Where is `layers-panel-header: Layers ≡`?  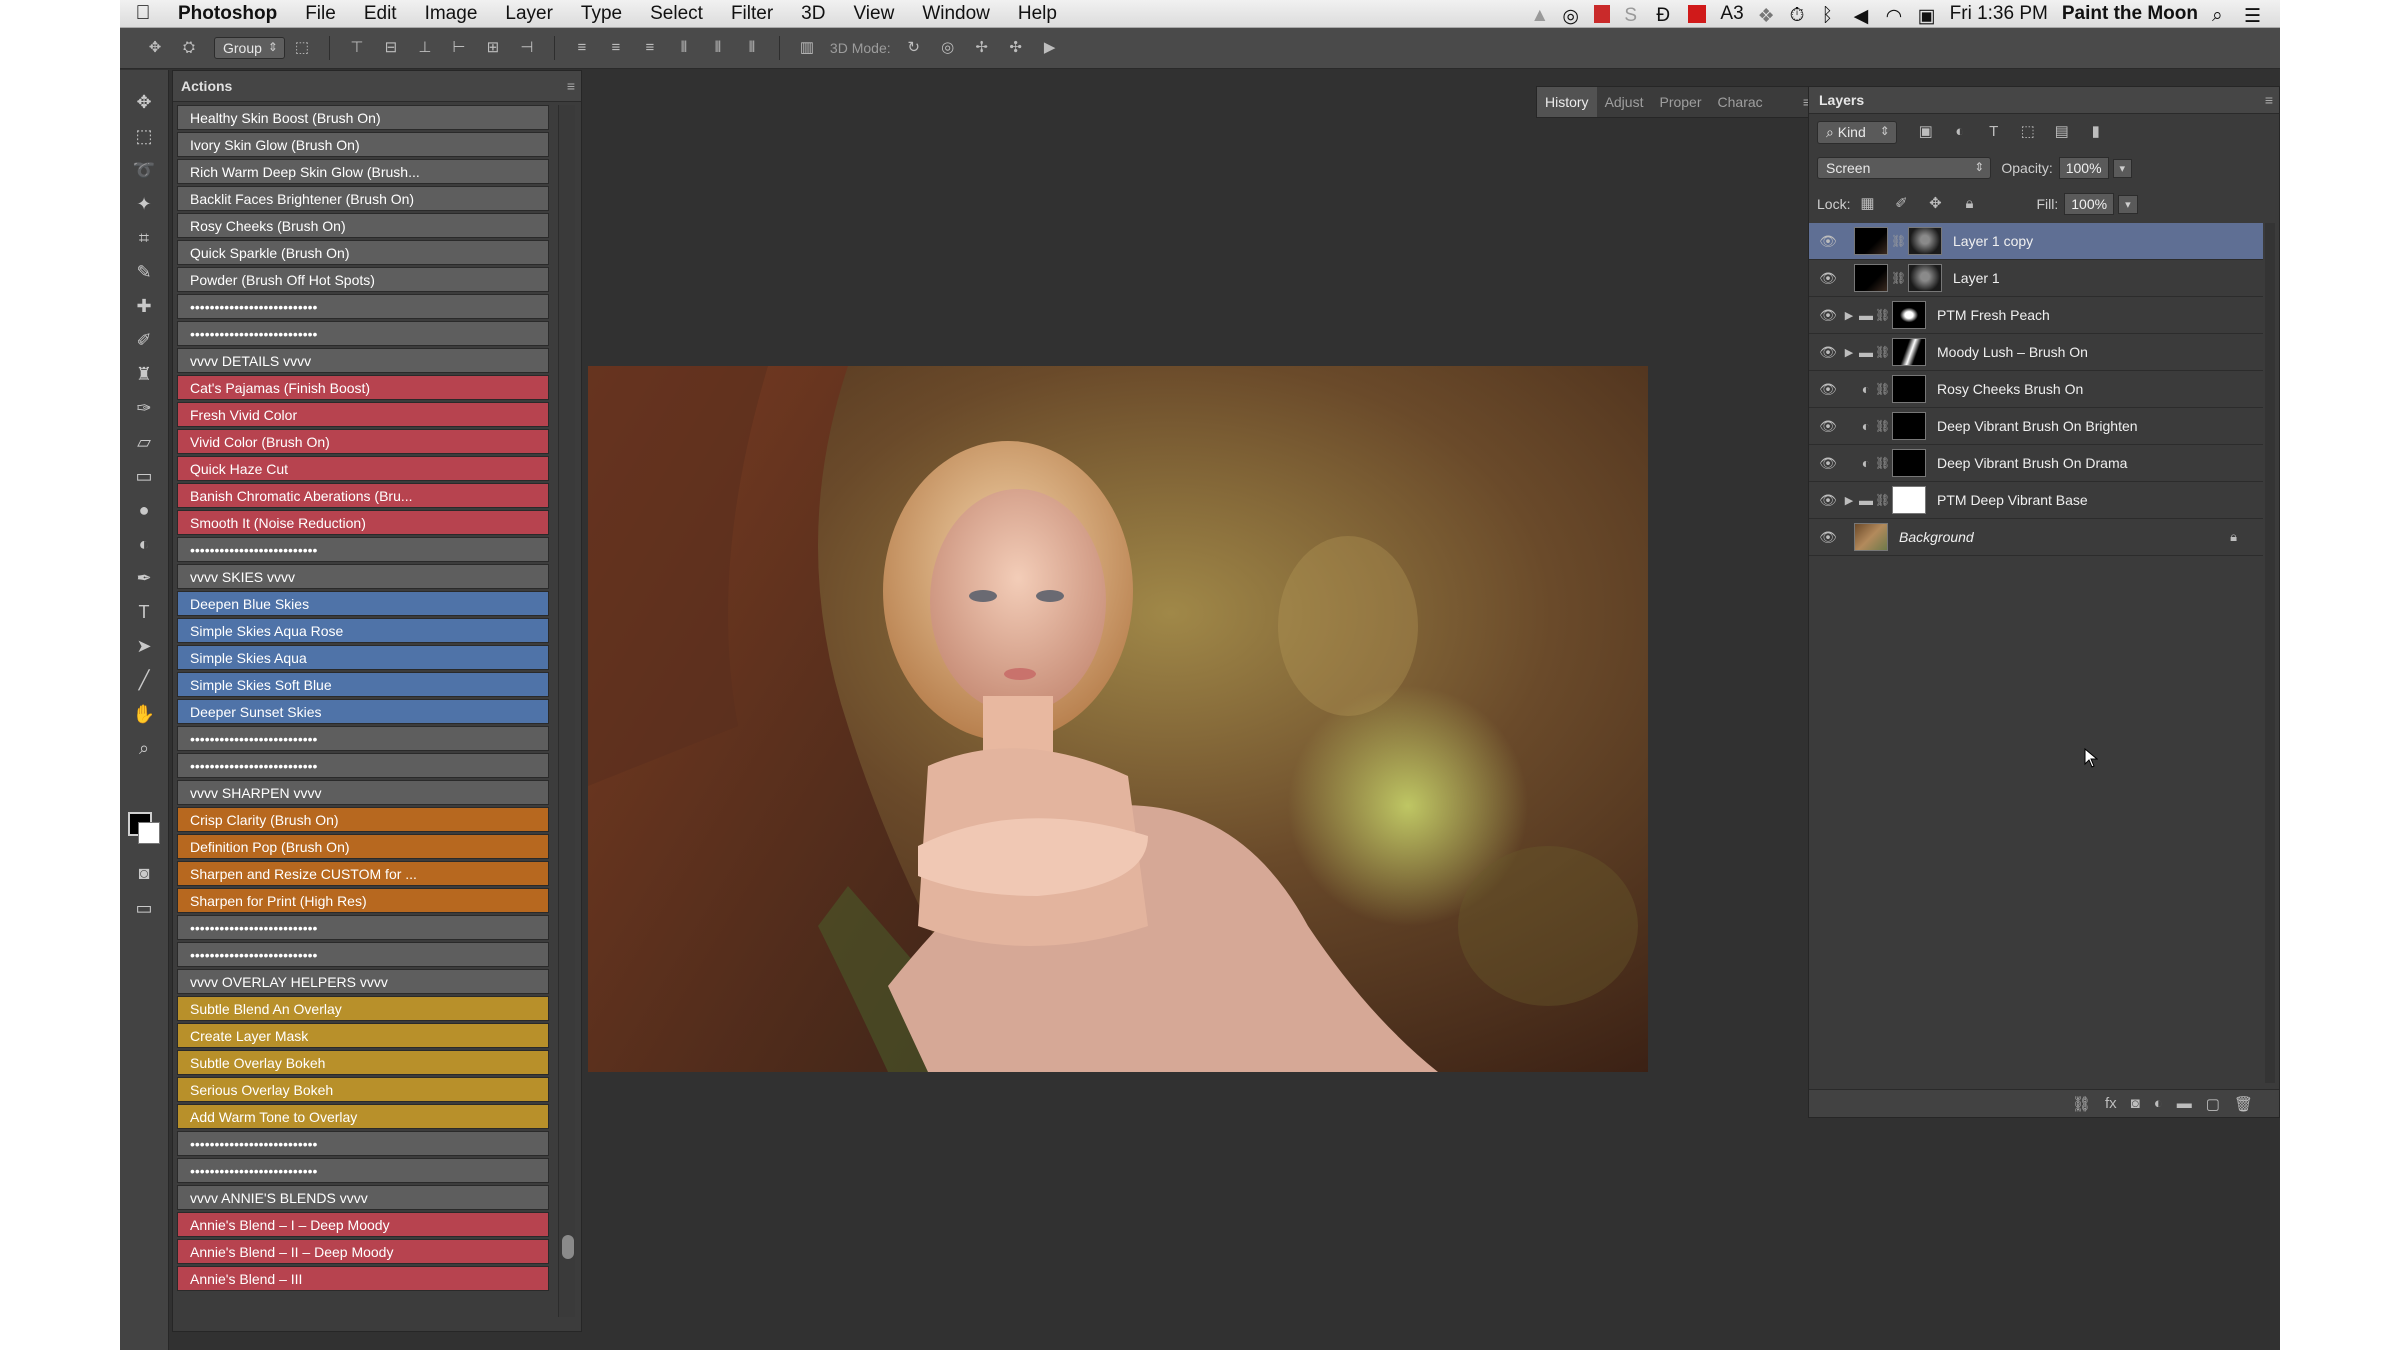 layers-panel-header: Layers ≡ is located at coordinates (2044, 100).